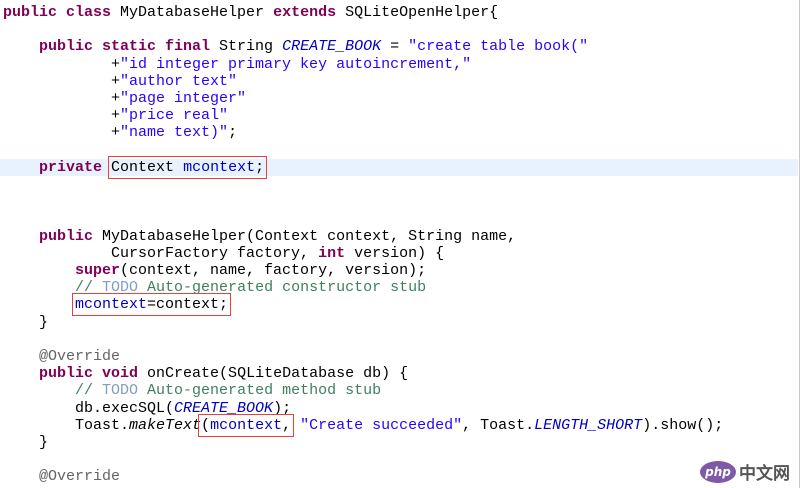  What do you see at coordinates (174, 116) in the screenshot?
I see `code-token: "price real"` at bounding box center [174, 116].